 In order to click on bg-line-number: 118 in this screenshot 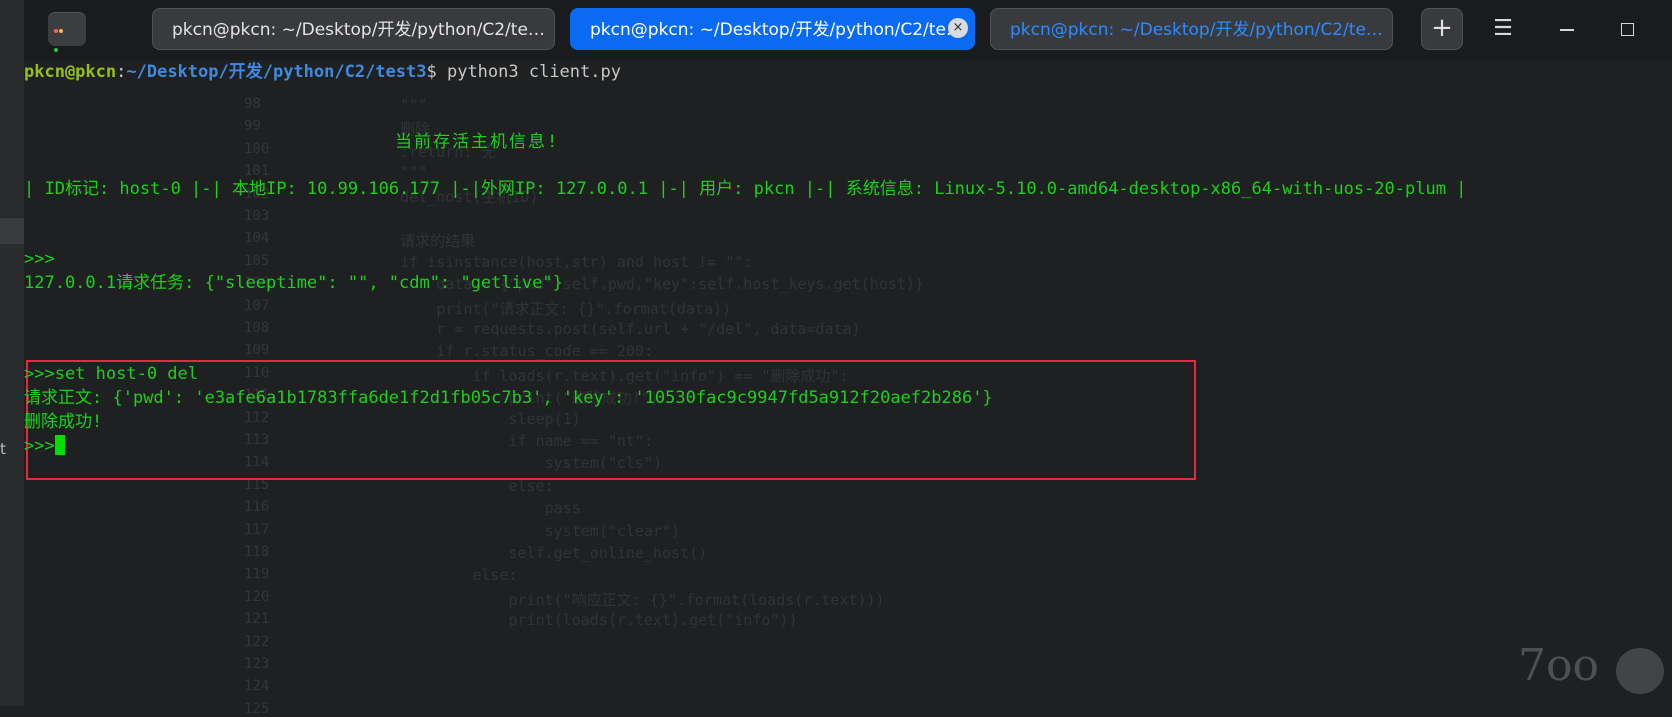, I will do `click(257, 552)`.